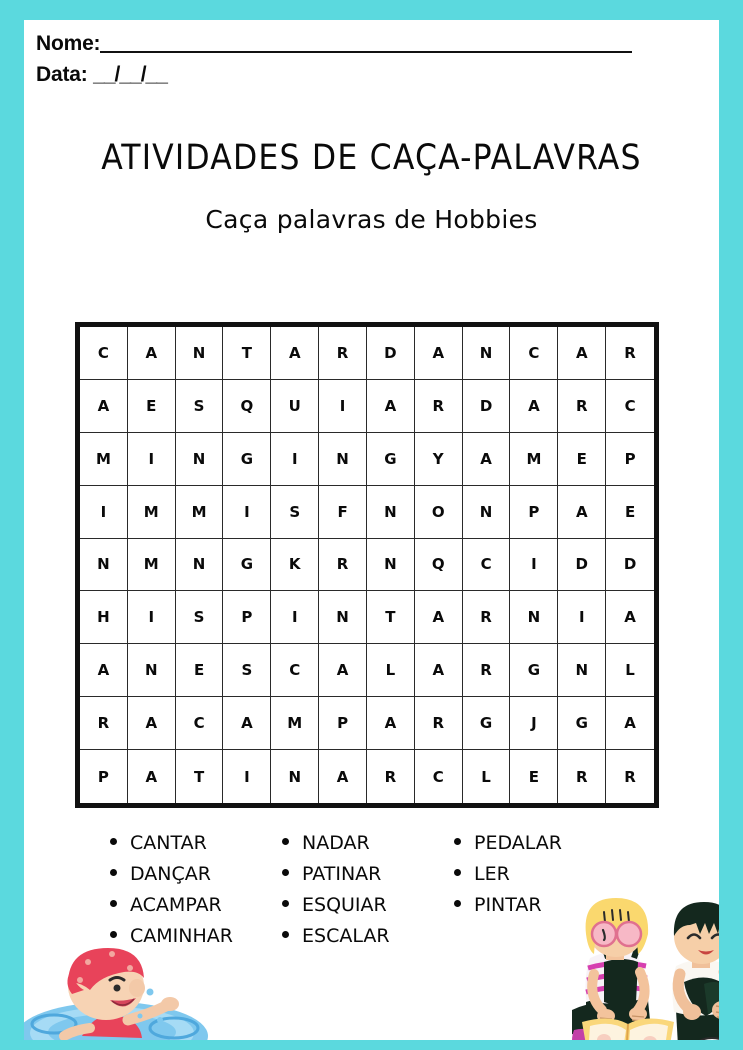 Image resolution: width=743 pixels, height=1050 pixels. I want to click on grid-cell-r7-c3: E, so click(199, 671).